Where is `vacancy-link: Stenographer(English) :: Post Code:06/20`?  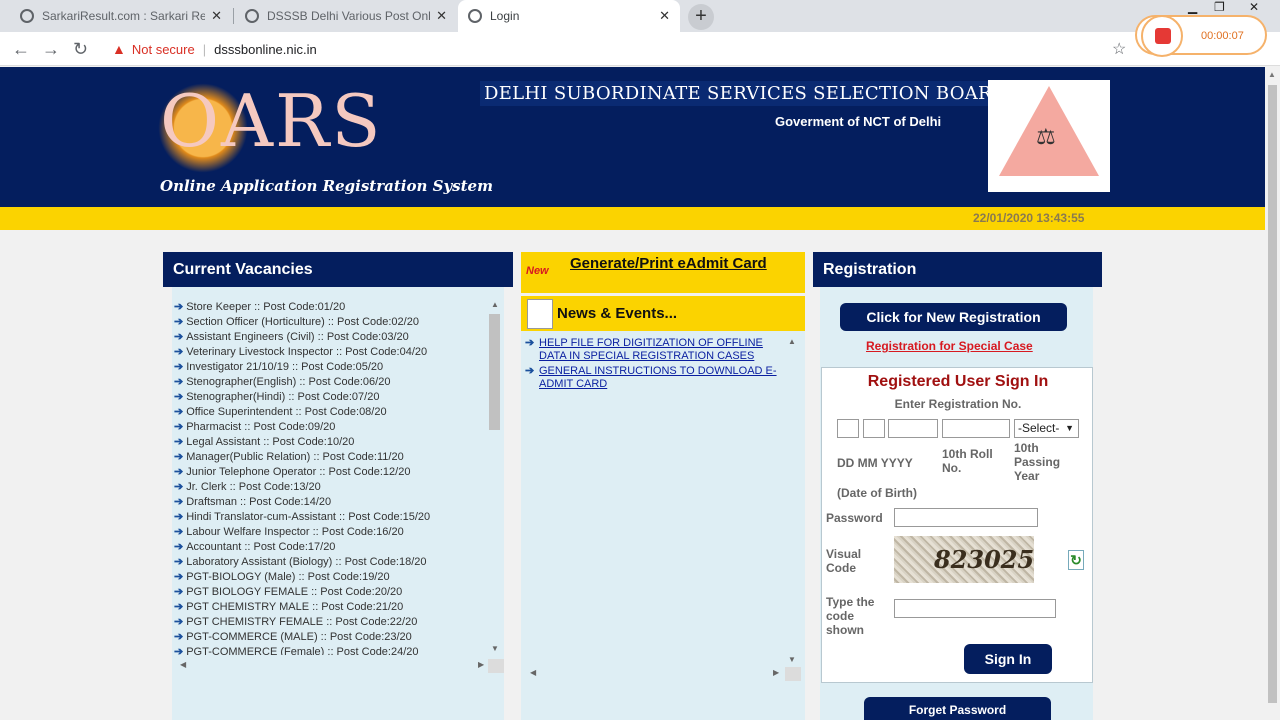 vacancy-link: Stenographer(English) :: Post Code:06/20 is located at coordinates (288, 382).